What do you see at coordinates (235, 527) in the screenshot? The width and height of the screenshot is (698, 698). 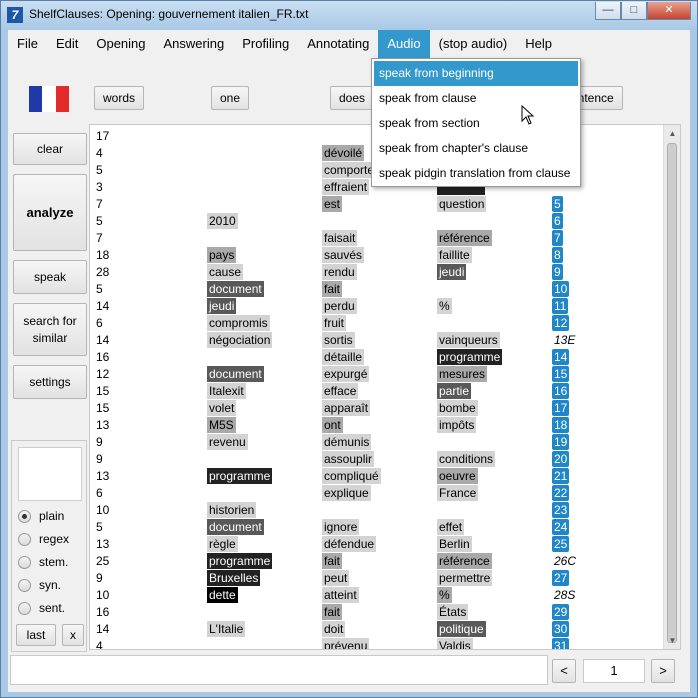 I see `row-word: document` at bounding box center [235, 527].